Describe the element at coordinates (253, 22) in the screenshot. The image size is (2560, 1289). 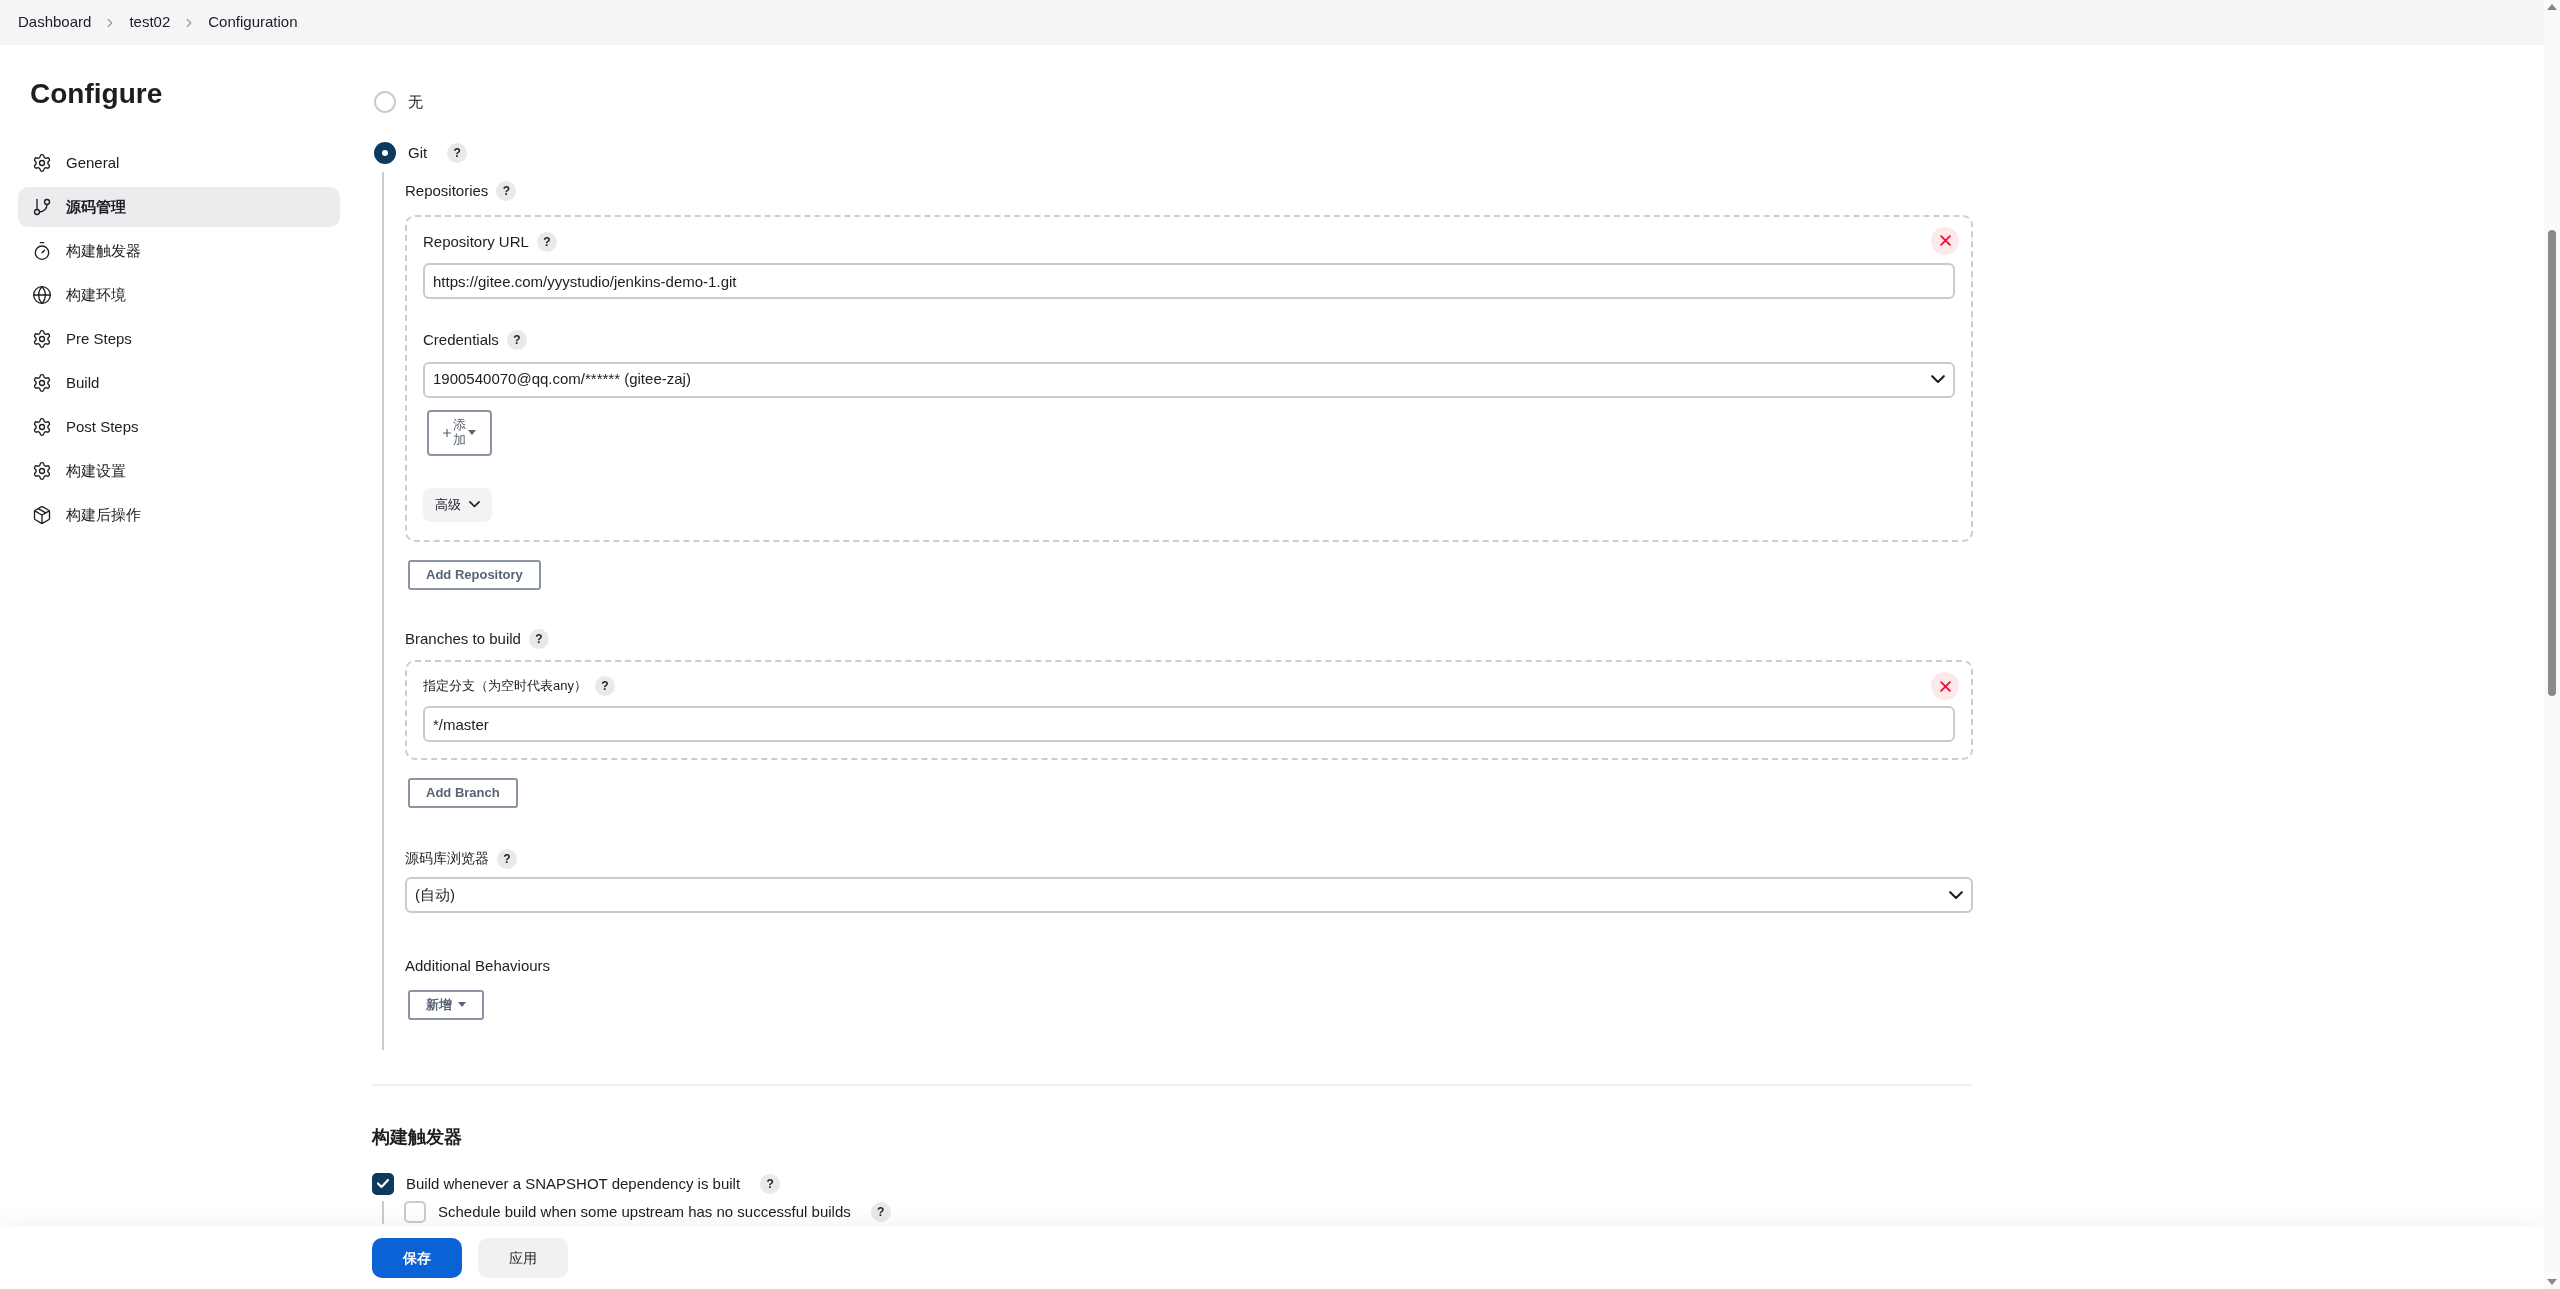
I see `breadcrumb-link: Configuration` at that location.